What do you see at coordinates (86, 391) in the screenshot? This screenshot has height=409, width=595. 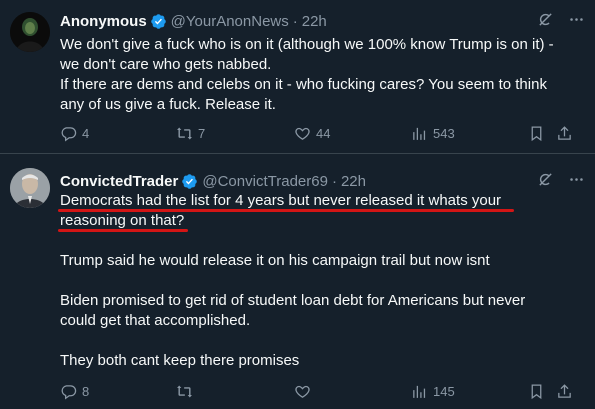 I see `reply-count: 8` at bounding box center [86, 391].